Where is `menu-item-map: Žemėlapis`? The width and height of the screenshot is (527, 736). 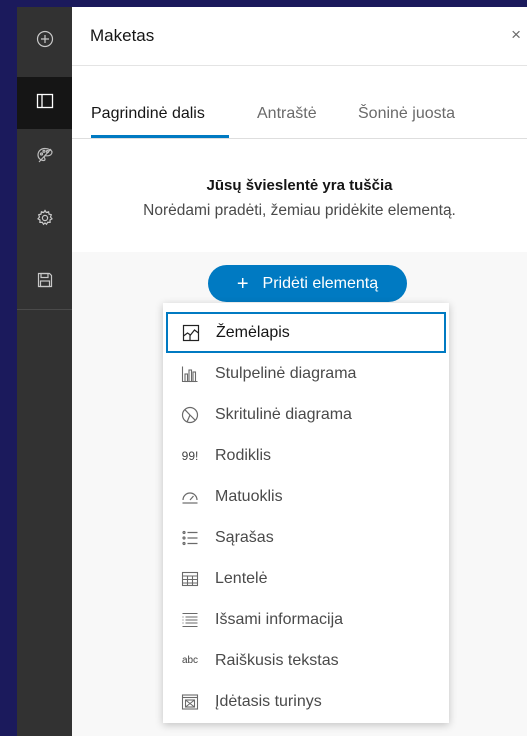
menu-item-map: Žemėlapis is located at coordinates (306, 332).